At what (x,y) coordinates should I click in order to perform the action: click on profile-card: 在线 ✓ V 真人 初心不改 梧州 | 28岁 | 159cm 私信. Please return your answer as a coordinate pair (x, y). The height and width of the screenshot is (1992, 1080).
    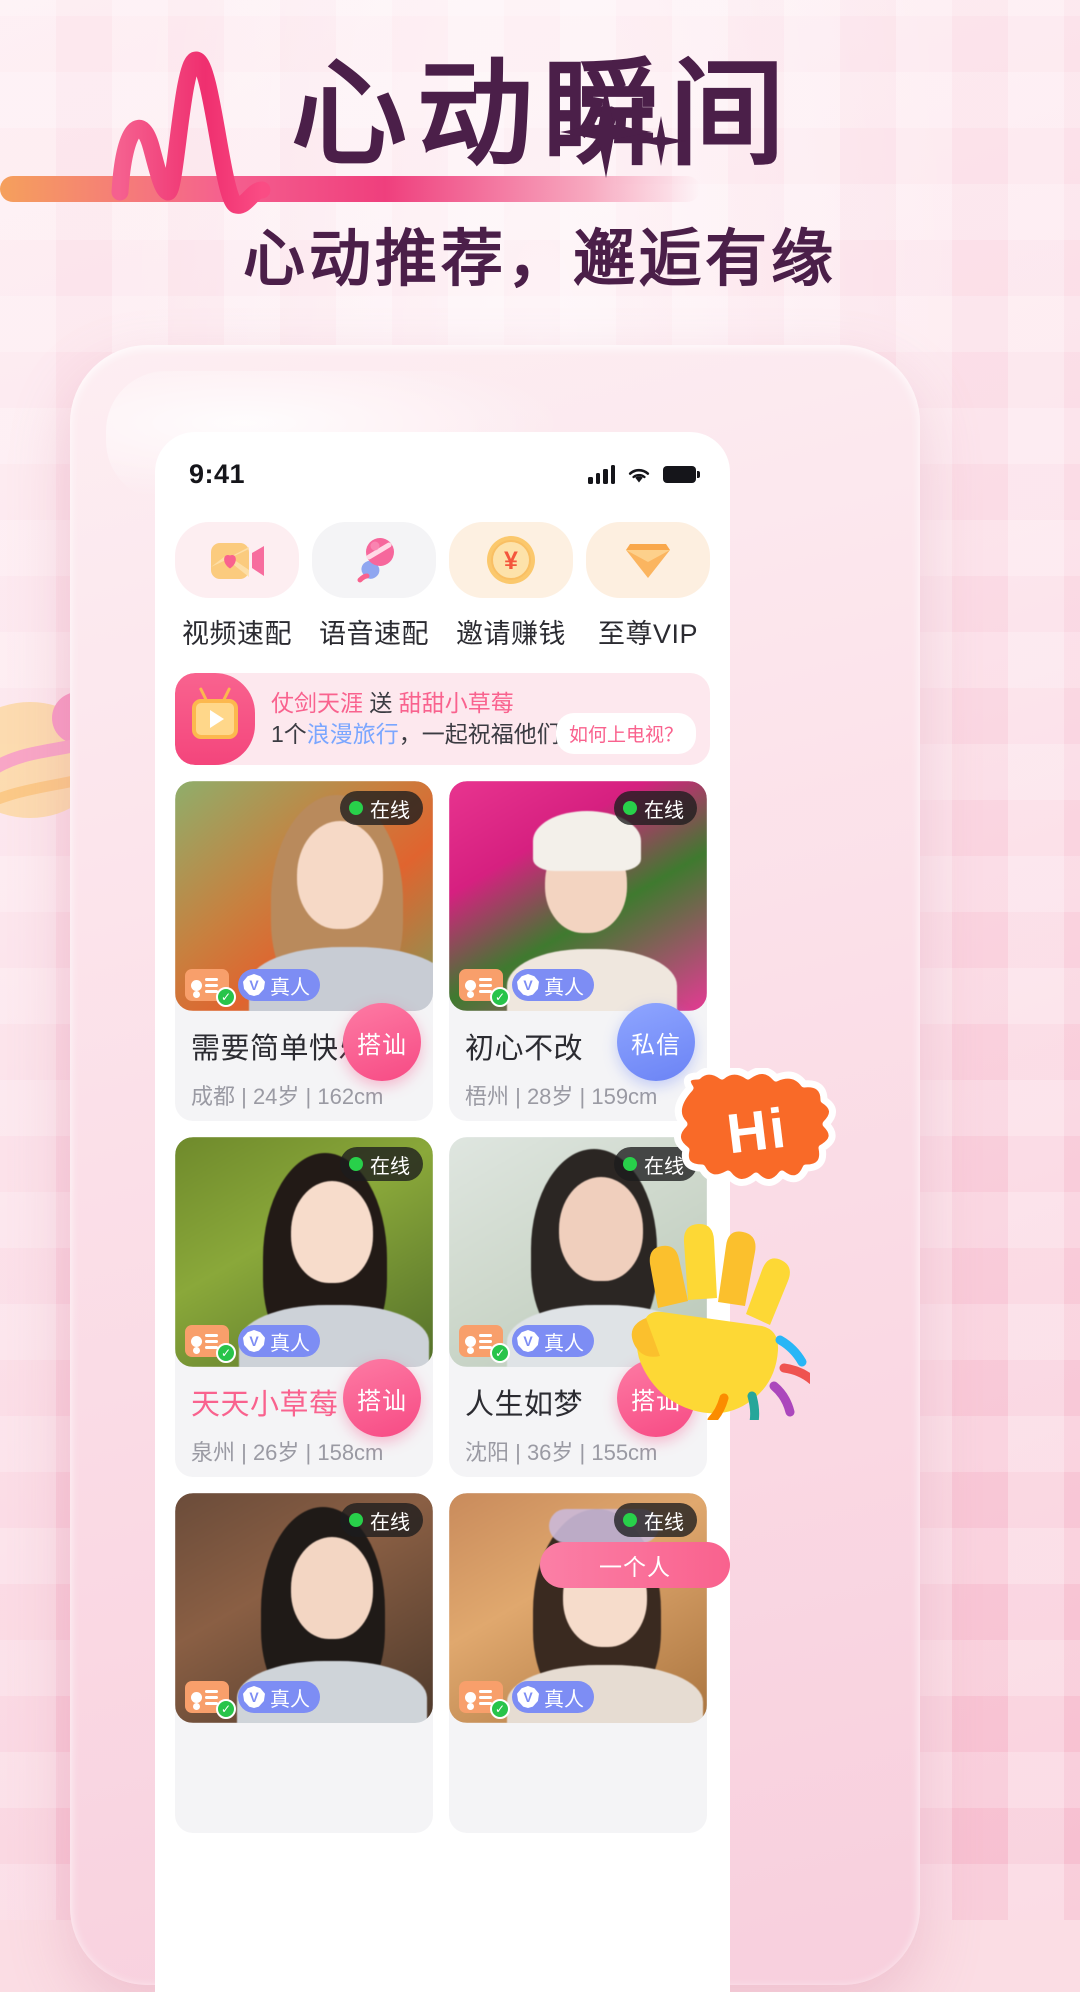
    Looking at the image, I should click on (578, 951).